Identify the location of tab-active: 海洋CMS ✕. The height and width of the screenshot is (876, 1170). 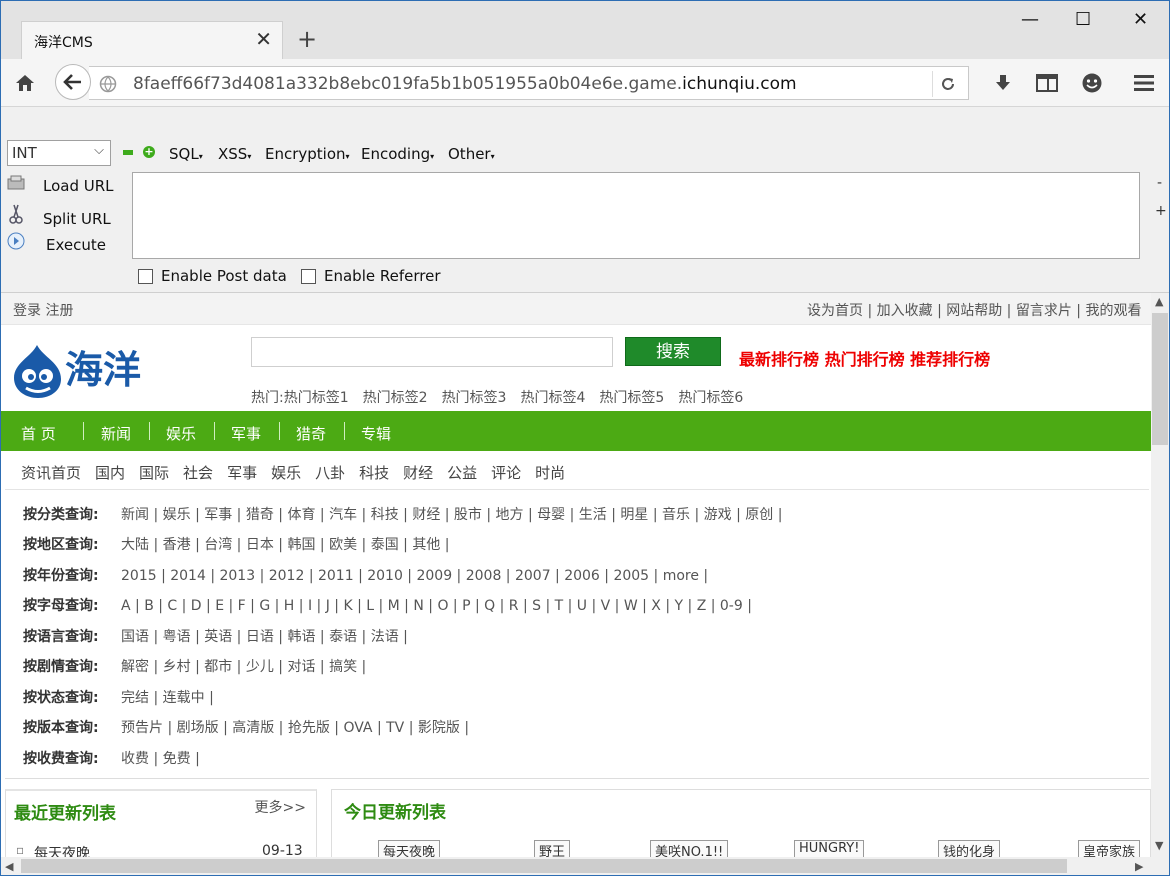
(152, 40).